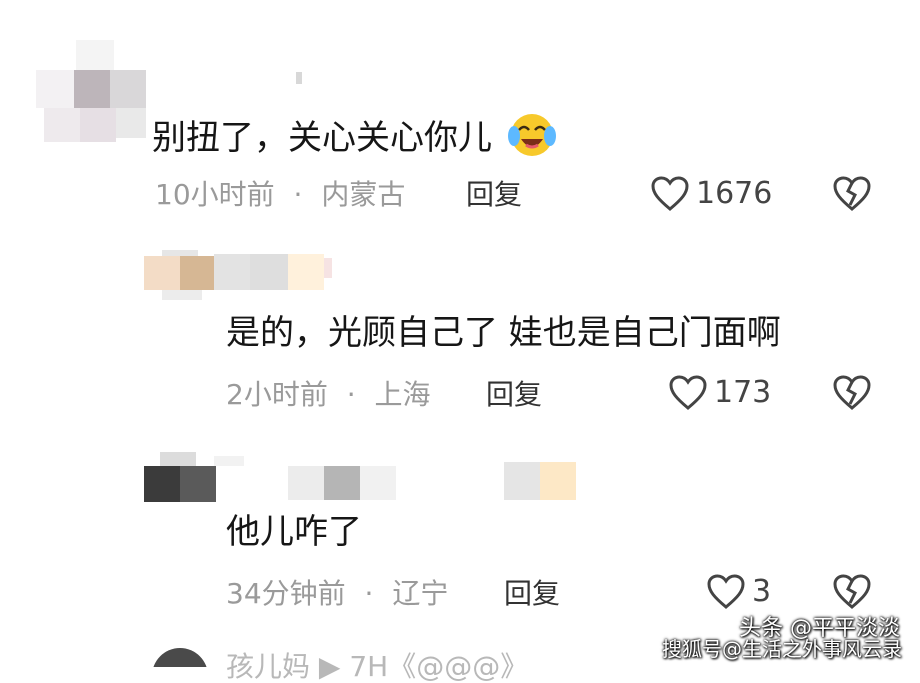 The width and height of the screenshot is (920, 683). Describe the element at coordinates (503, 333) in the screenshot. I see `comment-text: 是的，光顾自己了 娃也是自己门面啊` at that location.